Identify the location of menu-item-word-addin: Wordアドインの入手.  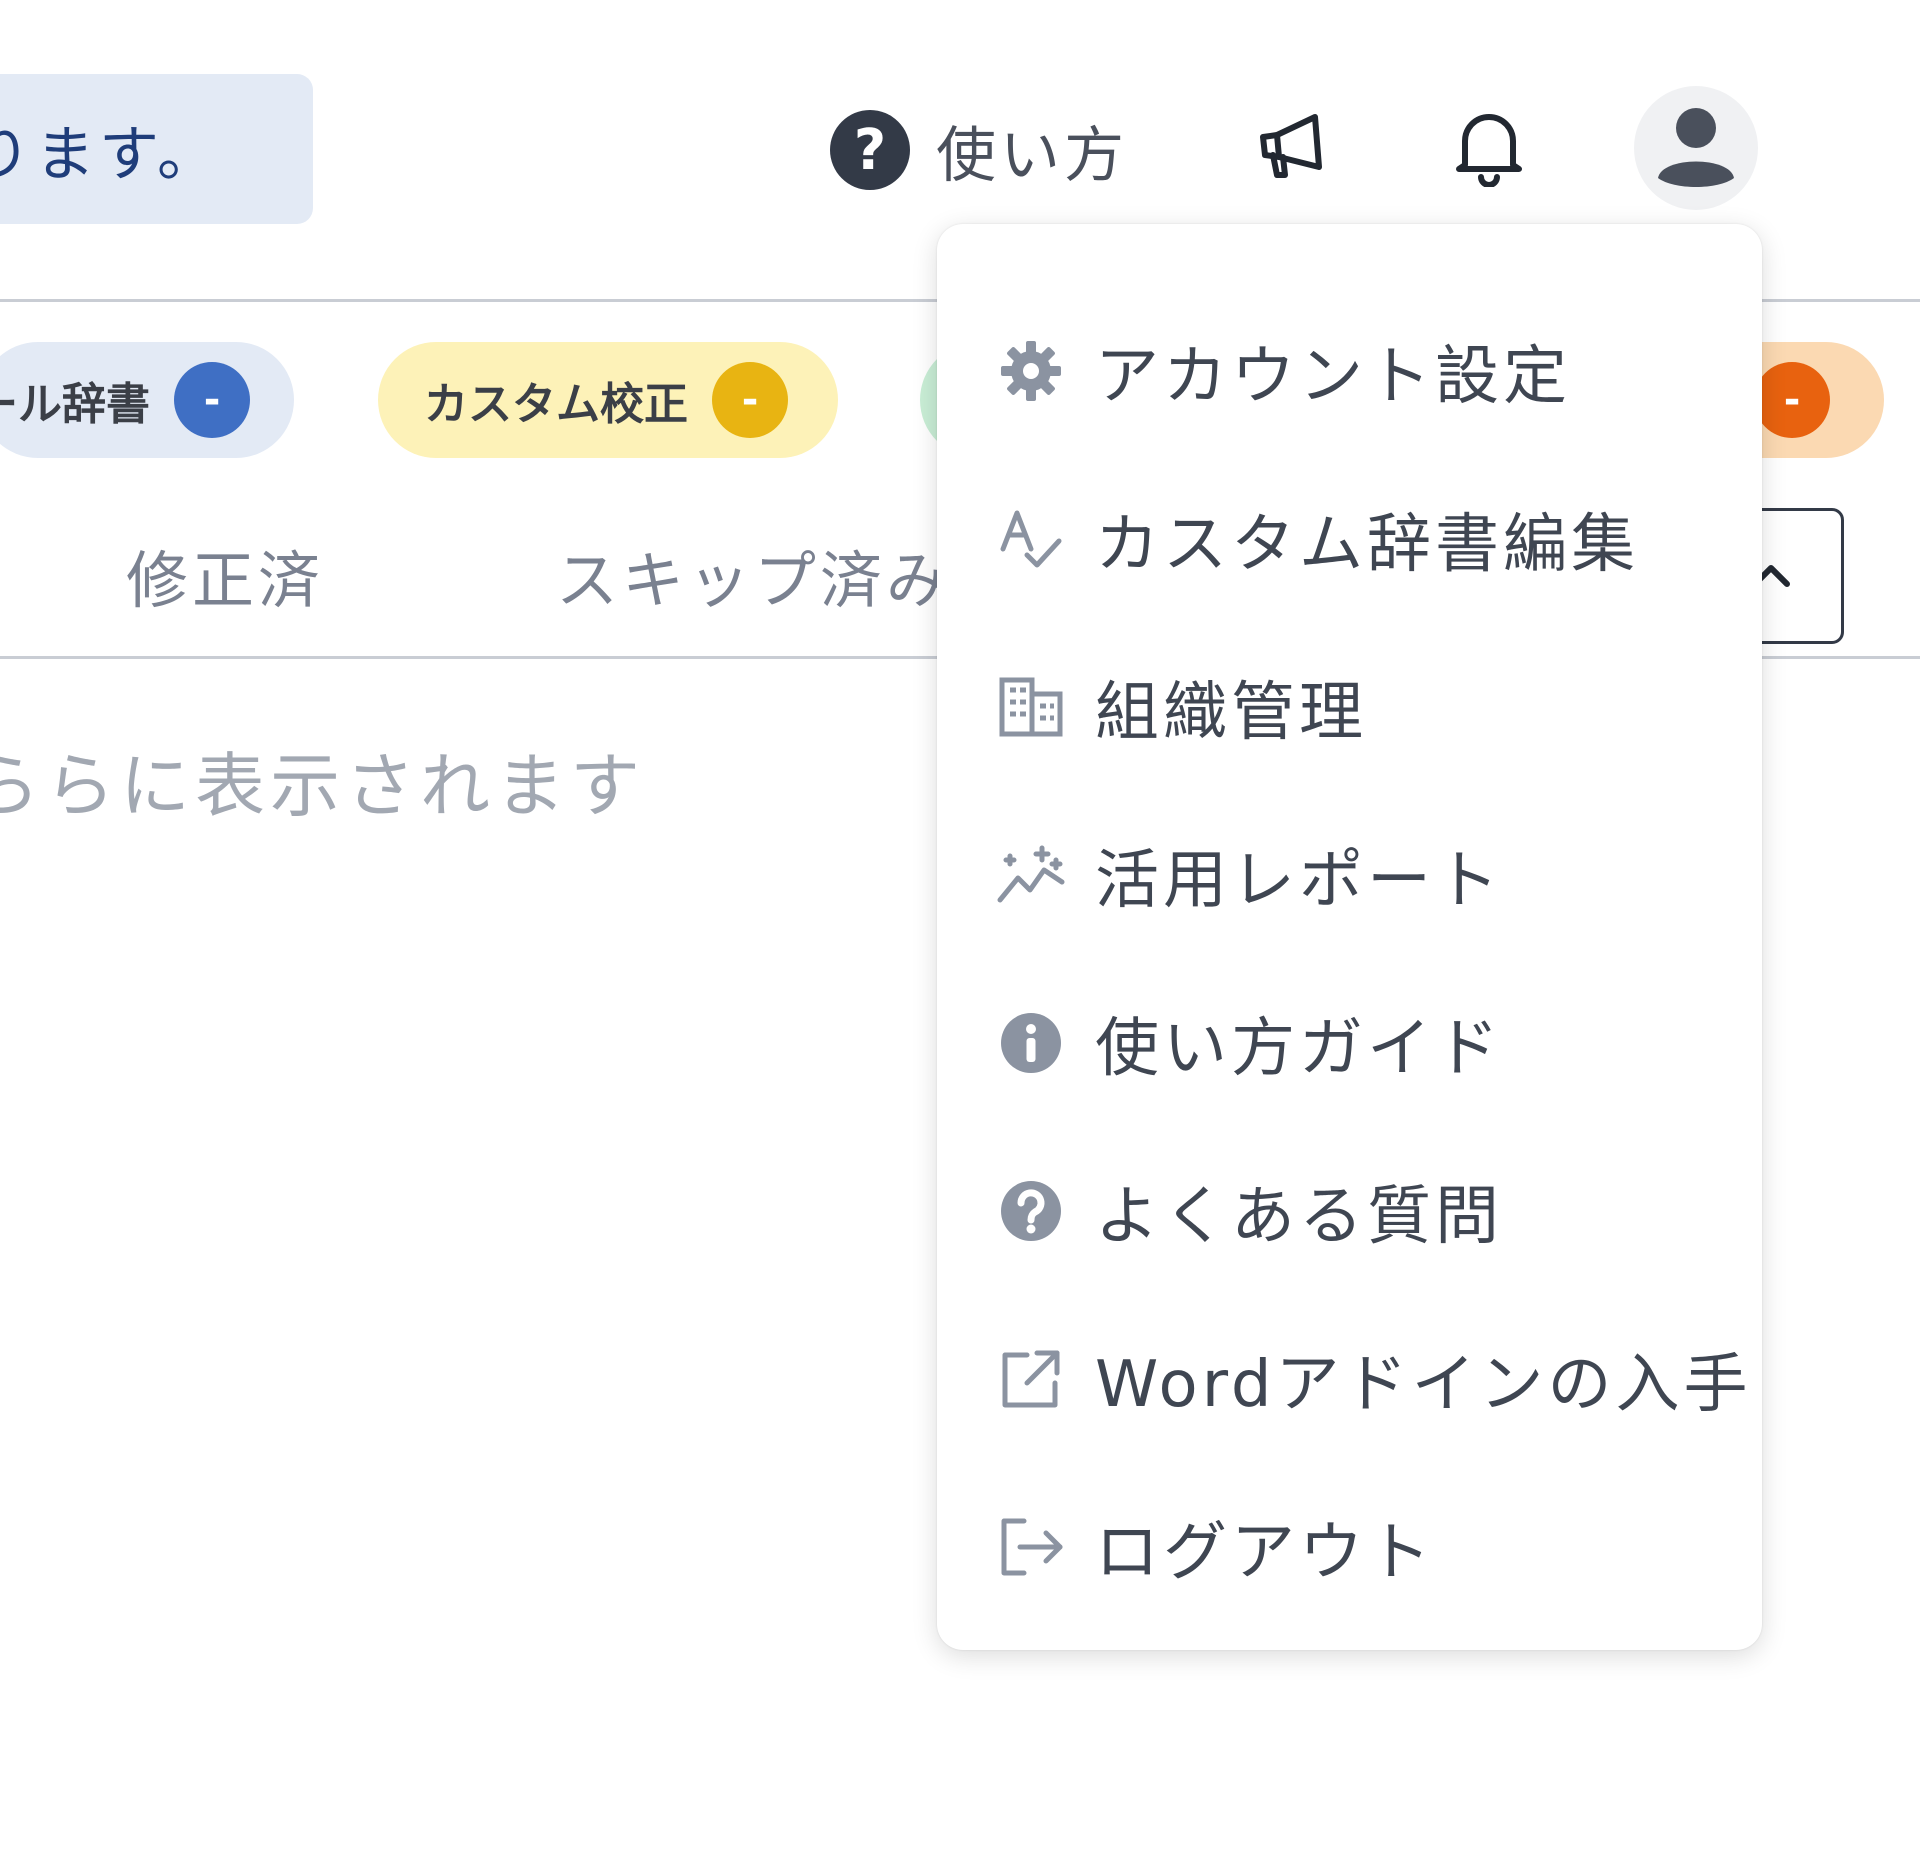
(1349, 1379).